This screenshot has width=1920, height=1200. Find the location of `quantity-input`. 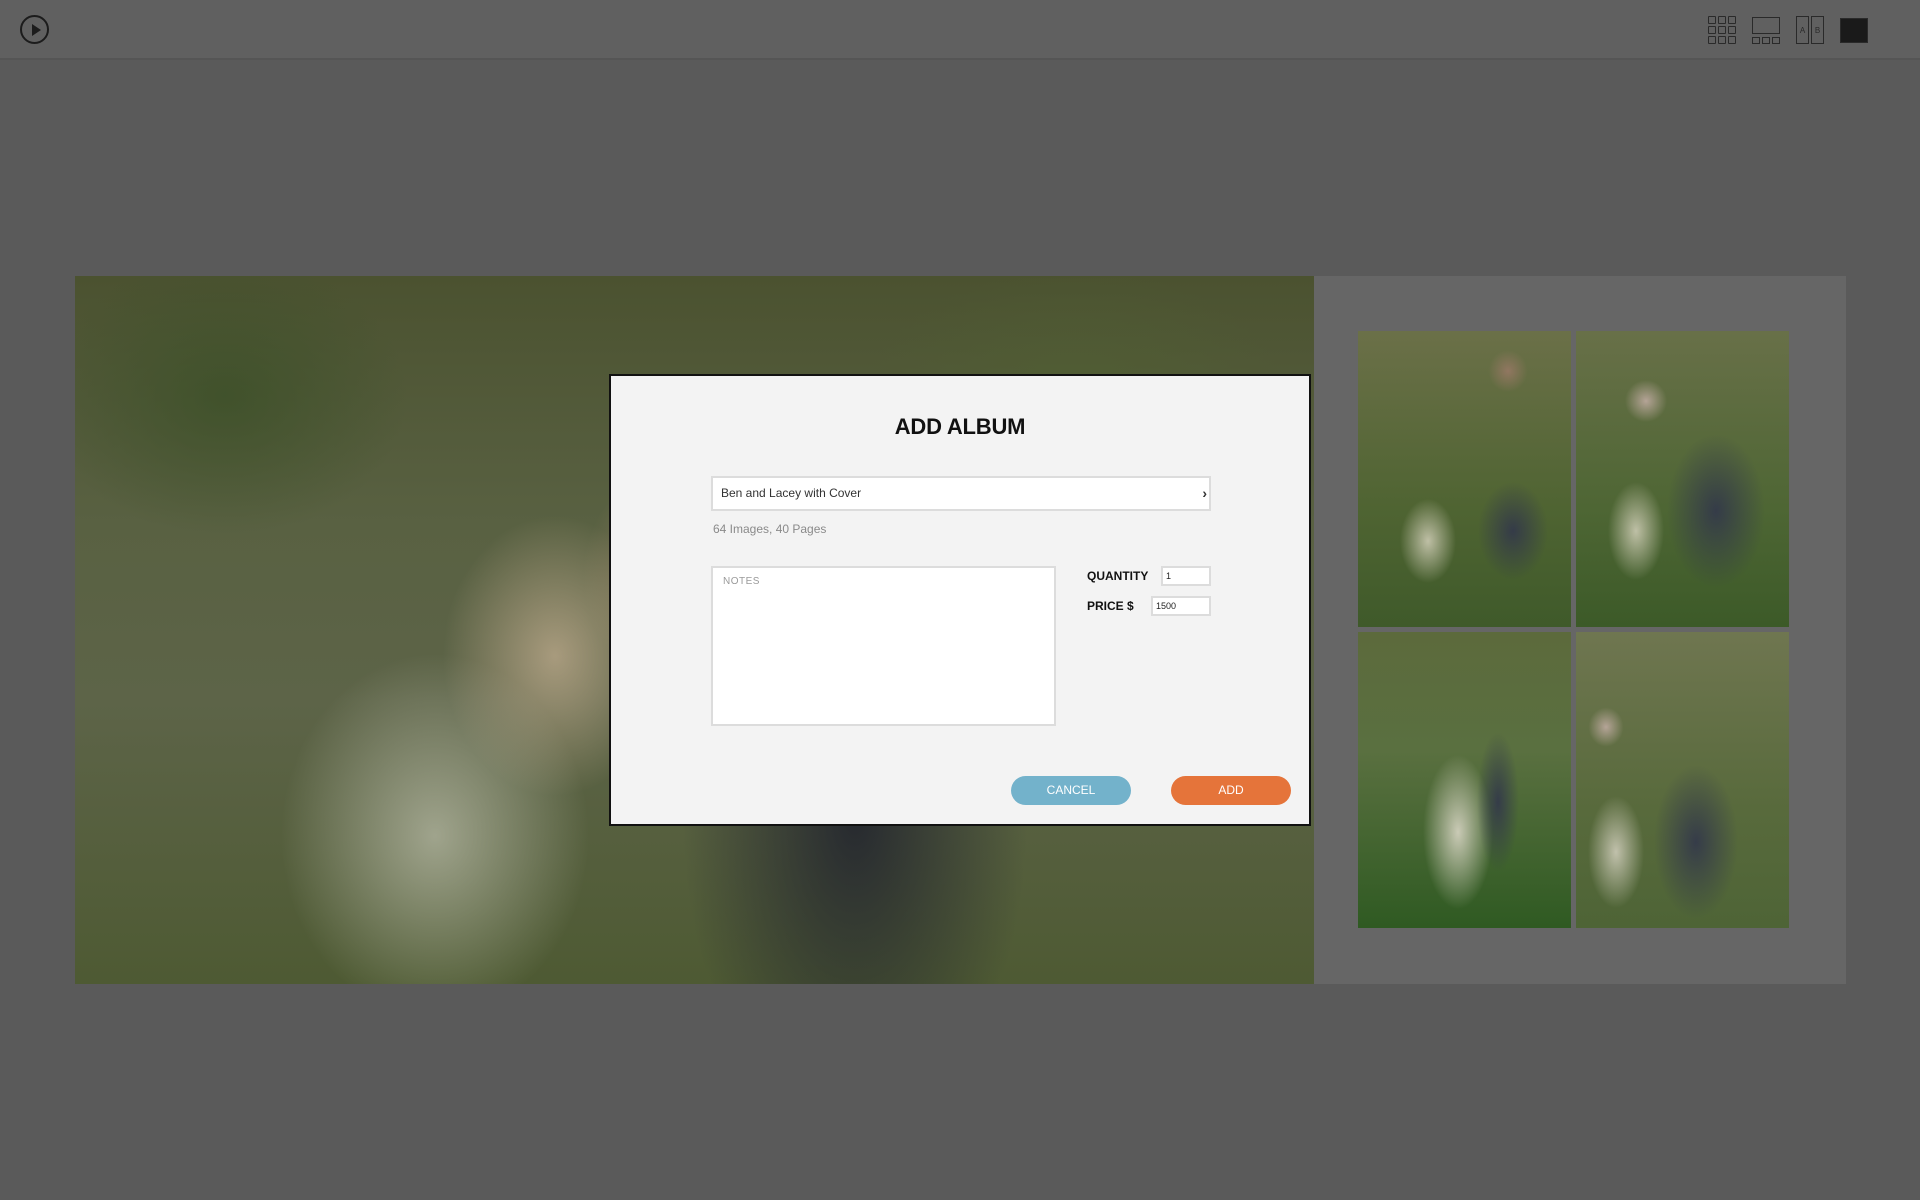

quantity-input is located at coordinates (1186, 576).